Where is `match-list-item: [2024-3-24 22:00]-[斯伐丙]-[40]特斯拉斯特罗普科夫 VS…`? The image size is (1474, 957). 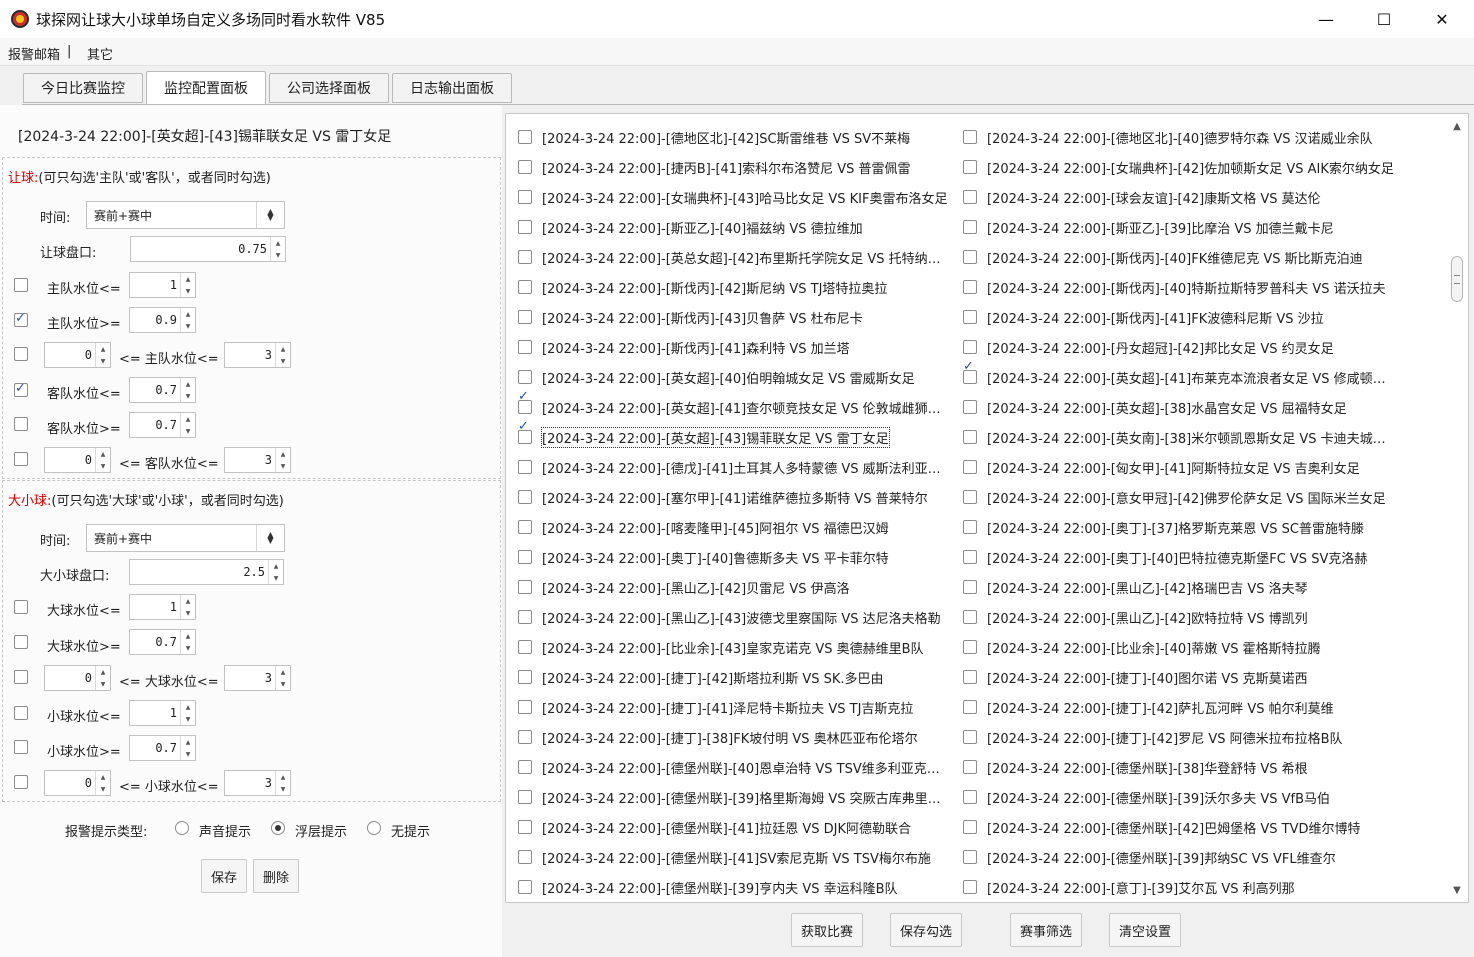
match-list-item: [2024-3-24 22:00]-[斯伐丙]-[40]特斯拉斯特罗普科夫 VS… is located at coordinates (1179, 287).